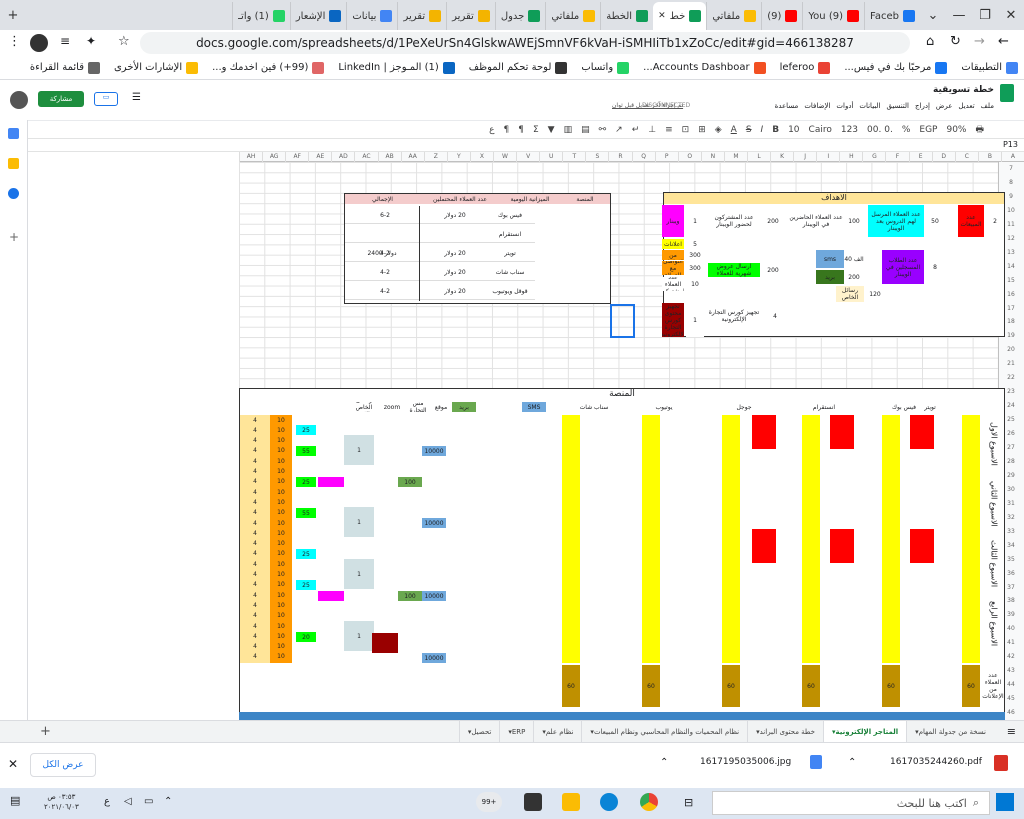 The height and width of the screenshot is (819, 1024). I want to click on goal-cell: 120, so click(875, 294).